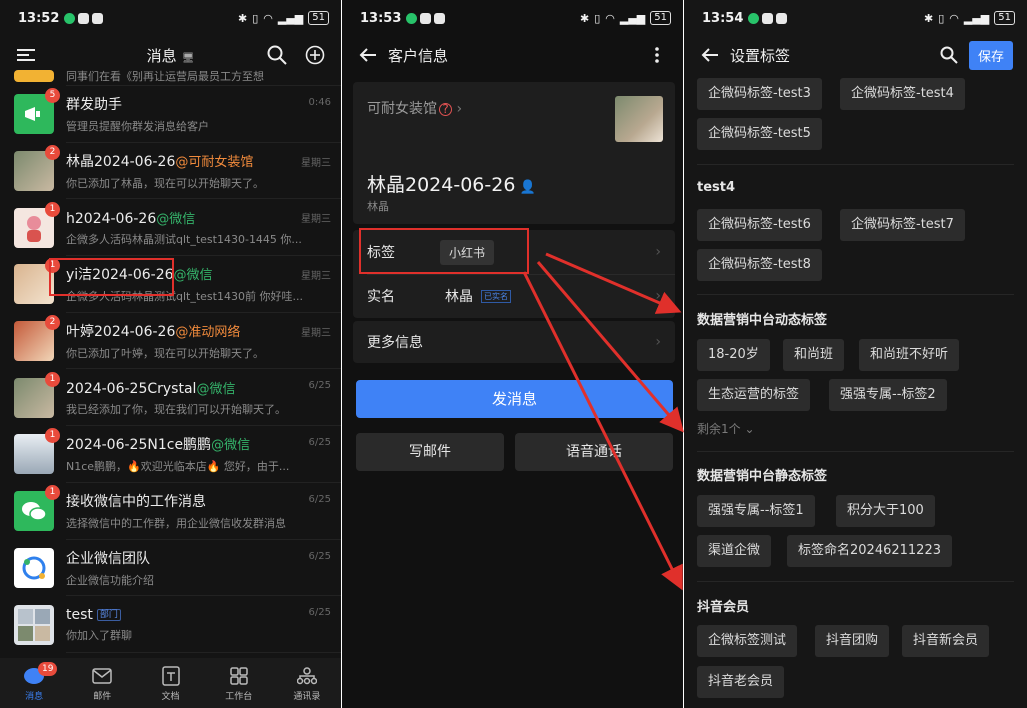 This screenshot has width=1027, height=708. Describe the element at coordinates (39, 18) in the screenshot. I see `status-time: 13:52` at that location.